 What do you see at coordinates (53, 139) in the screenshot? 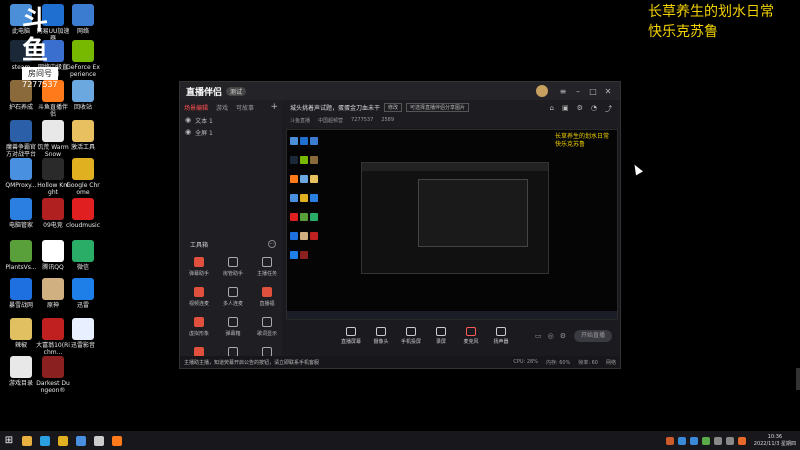
I see `desktop-shortcut: 饥荒 Warm Snow` at bounding box center [53, 139].